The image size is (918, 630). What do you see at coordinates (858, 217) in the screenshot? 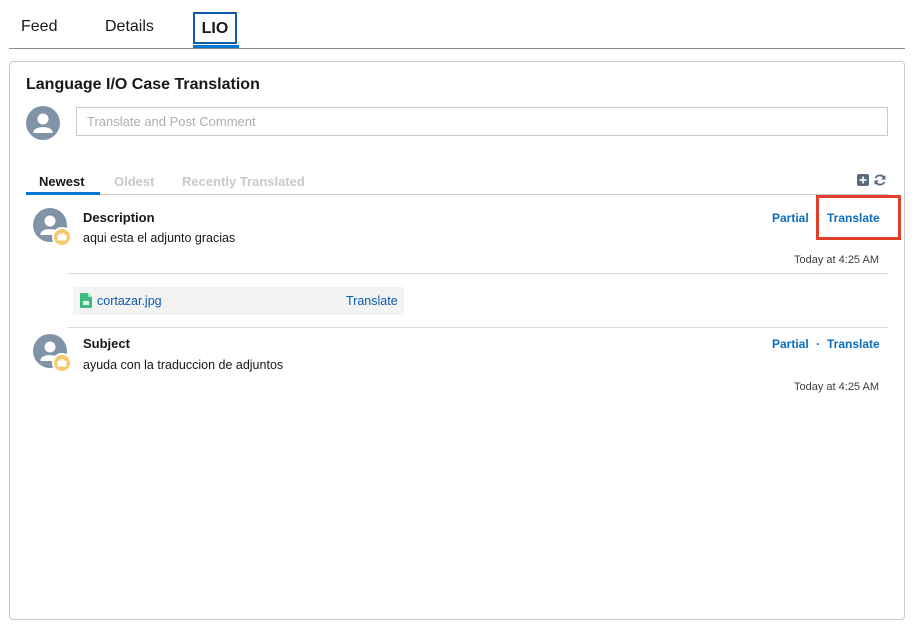
I see `highlight-box` at bounding box center [858, 217].